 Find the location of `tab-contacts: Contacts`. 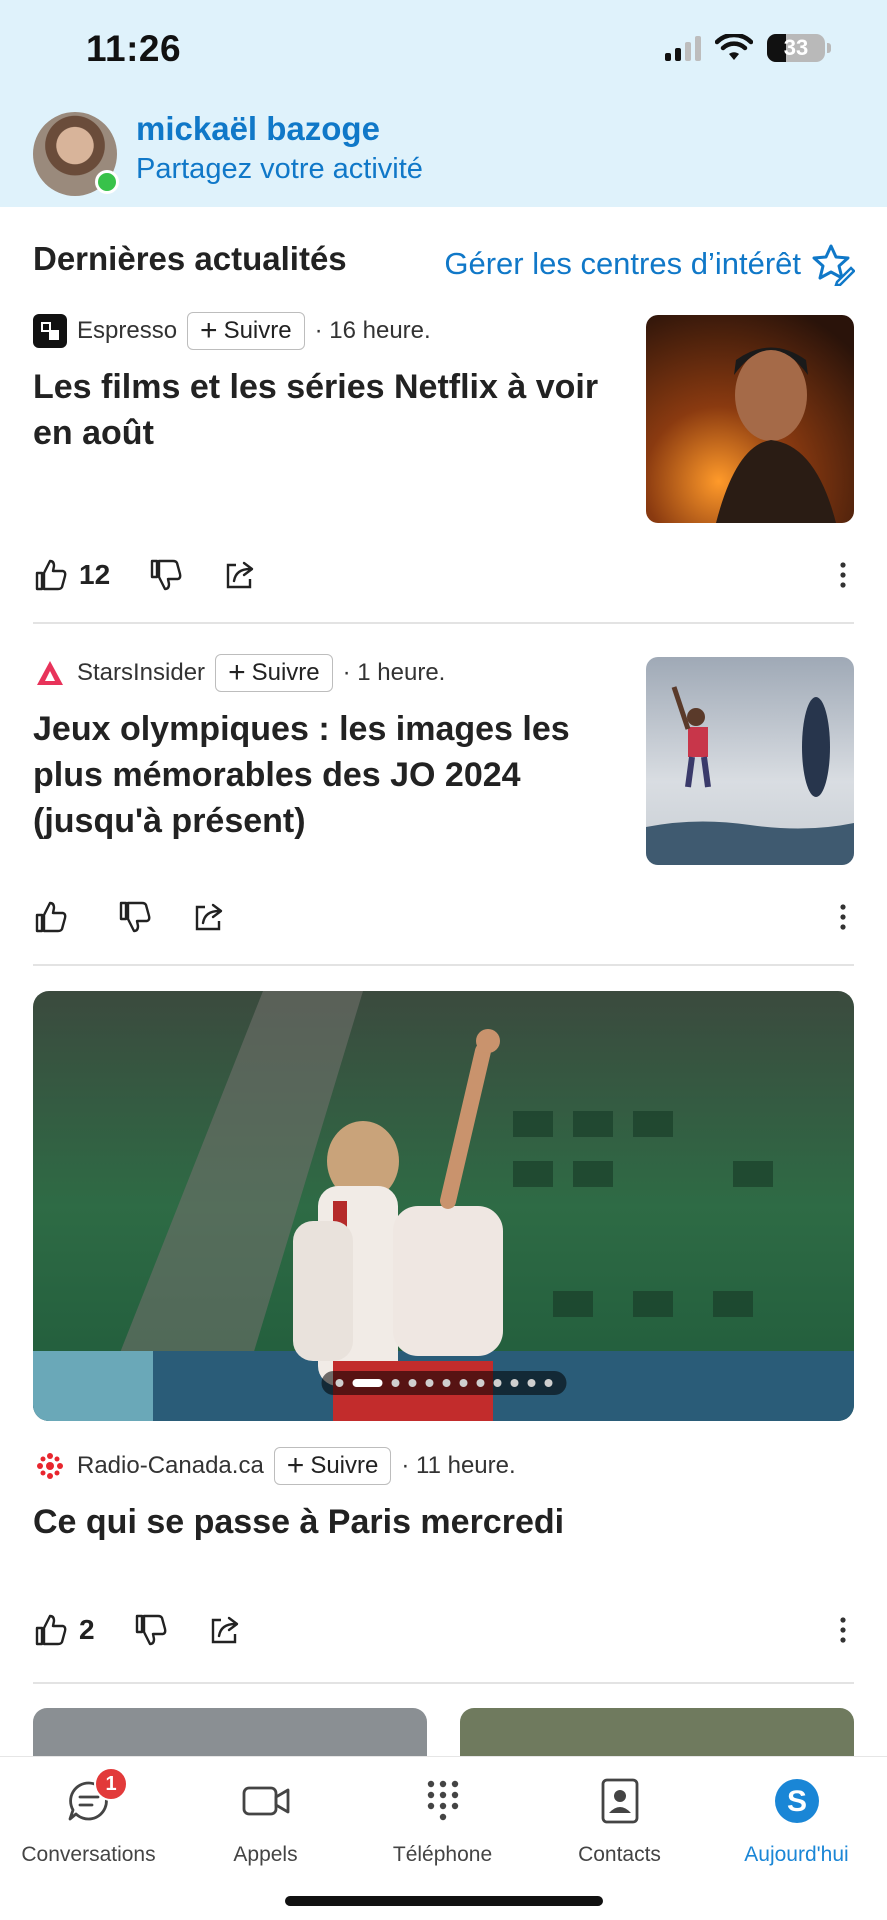

tab-contacts: Contacts is located at coordinates (619, 1819).